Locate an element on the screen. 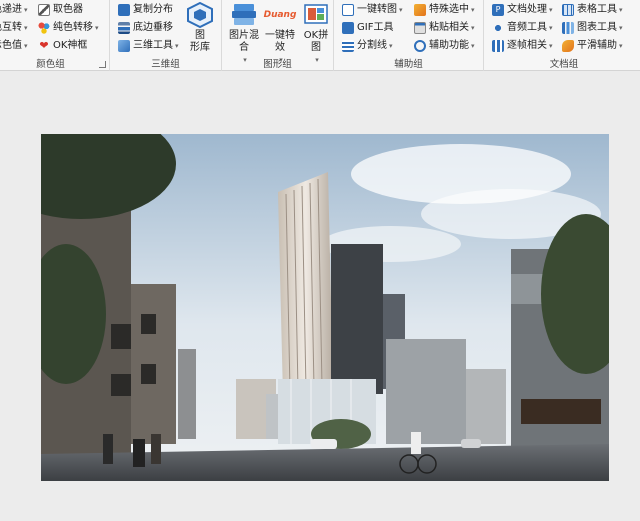 The width and height of the screenshot is (640, 521). convert-image-icon is located at coordinates (348, 10).